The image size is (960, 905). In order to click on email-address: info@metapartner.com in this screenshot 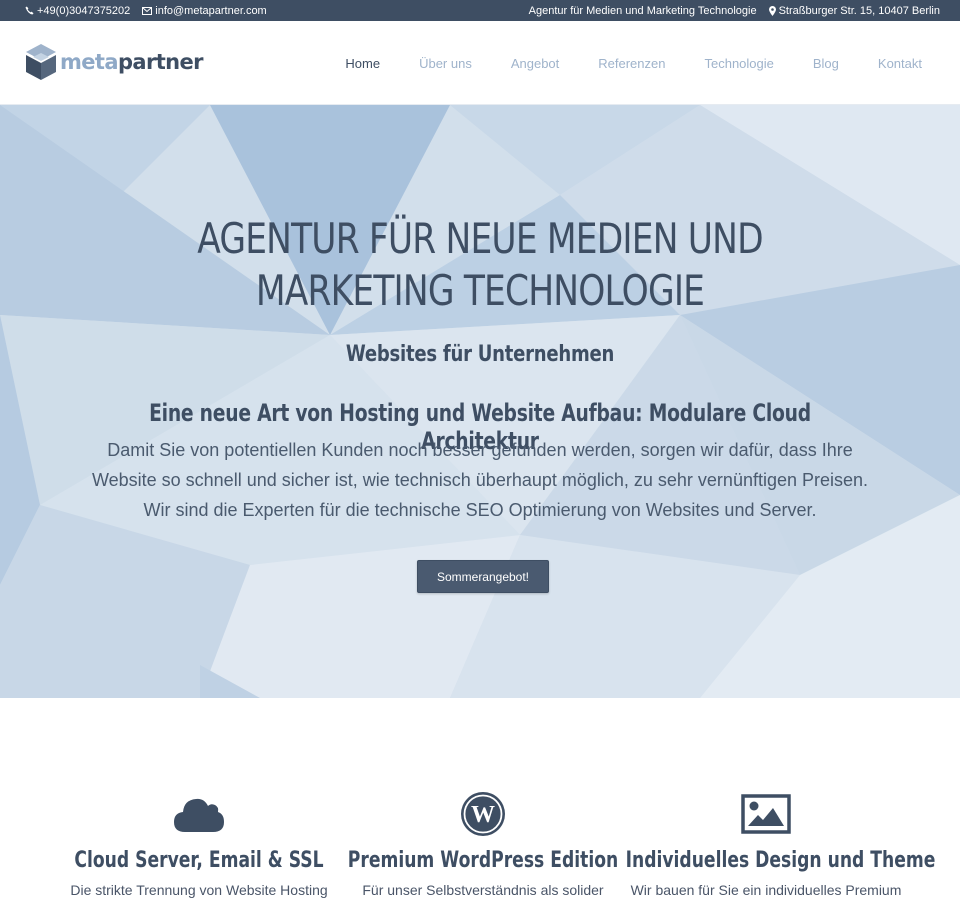, I will do `click(211, 10)`.